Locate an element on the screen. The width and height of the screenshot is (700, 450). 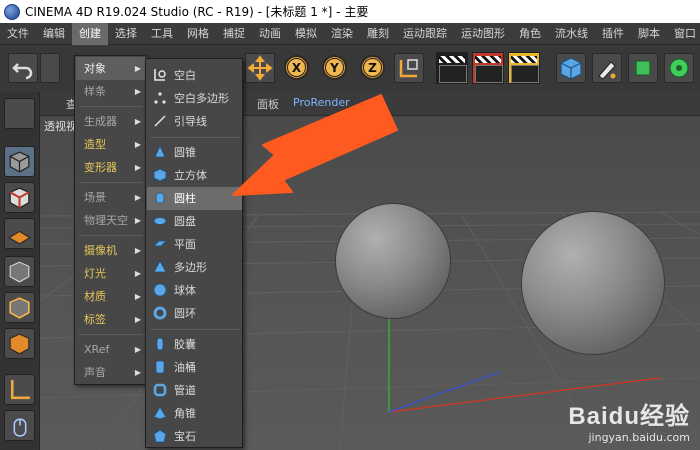
baidu-watermark: Baidu经验 jingyan.baidu.com is located at coordinates (629, 420).